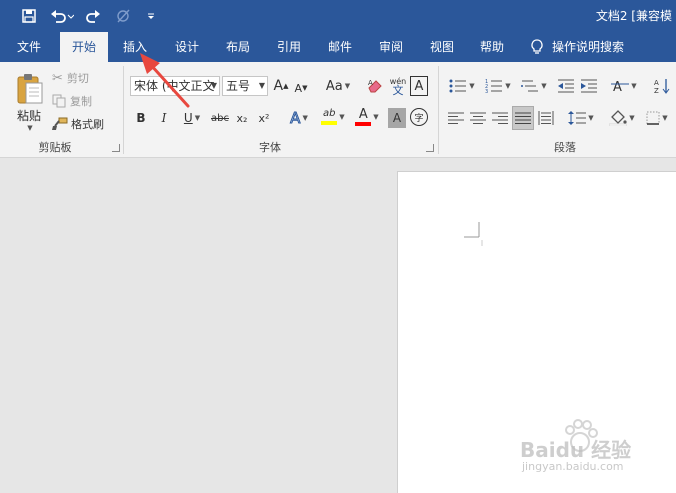 The height and width of the screenshot is (493, 676). Describe the element at coordinates (589, 86) in the screenshot. I see `increase-indent-button` at that location.